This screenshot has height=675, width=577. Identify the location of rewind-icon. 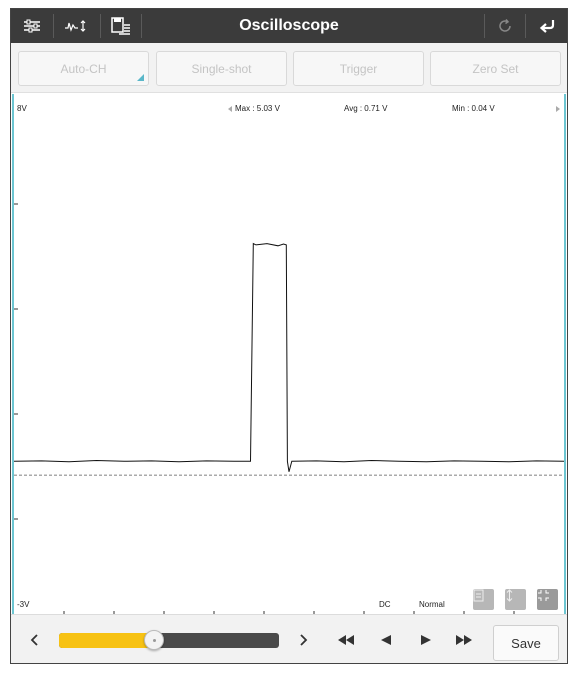
(346, 639).